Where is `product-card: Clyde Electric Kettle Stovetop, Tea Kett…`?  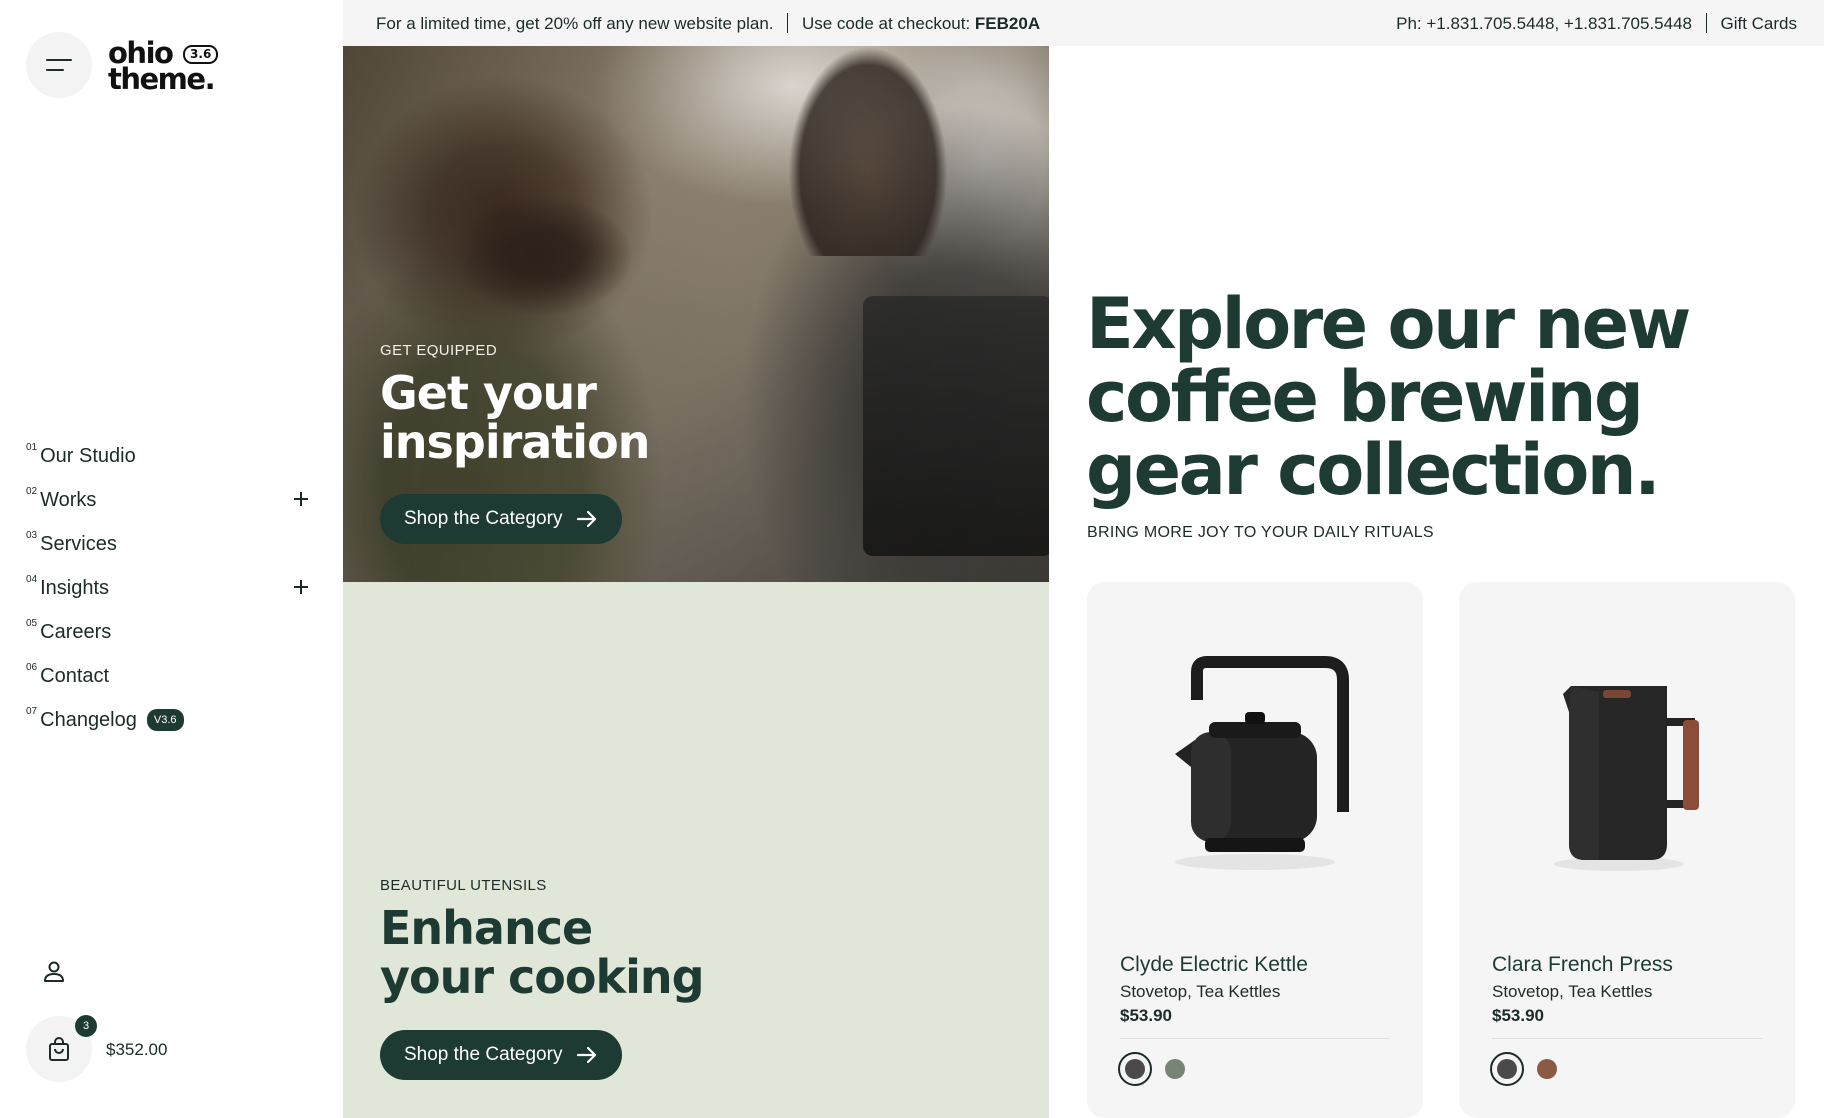 product-card: Clyde Electric Kettle Stovetop, Tea Kett… is located at coordinates (1255, 850).